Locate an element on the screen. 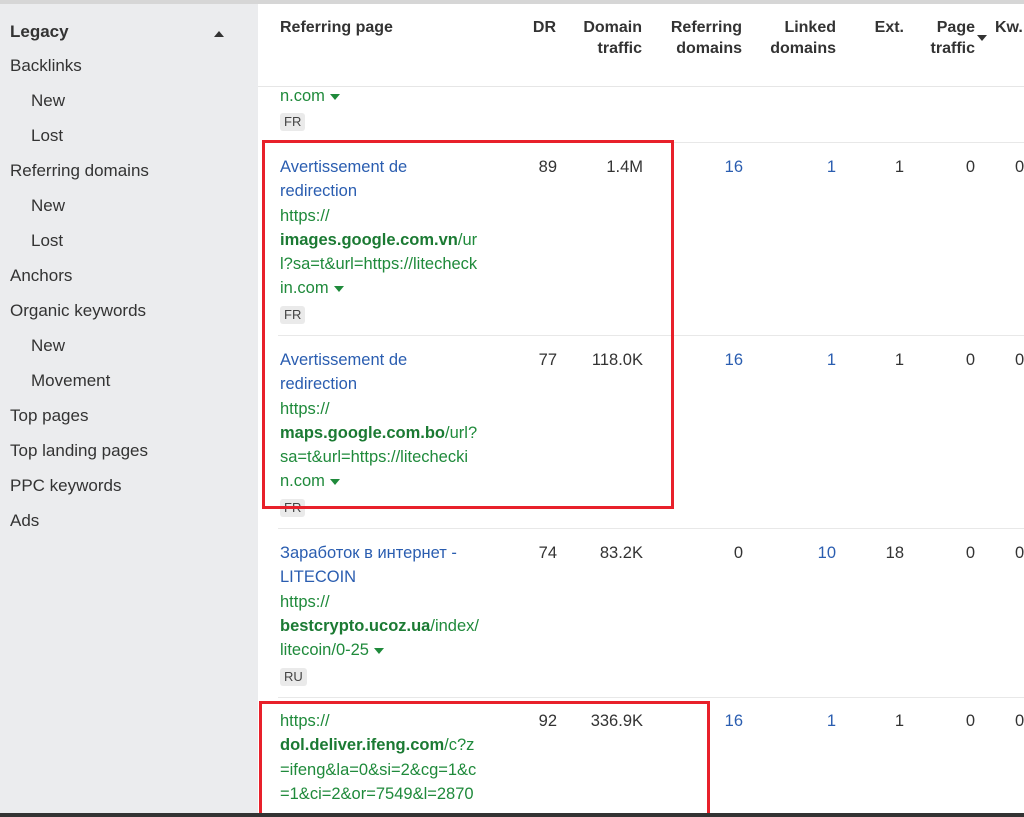 The image size is (1024, 817). sidebar-item-referring-domains-lost: Lost is located at coordinates (47, 241).